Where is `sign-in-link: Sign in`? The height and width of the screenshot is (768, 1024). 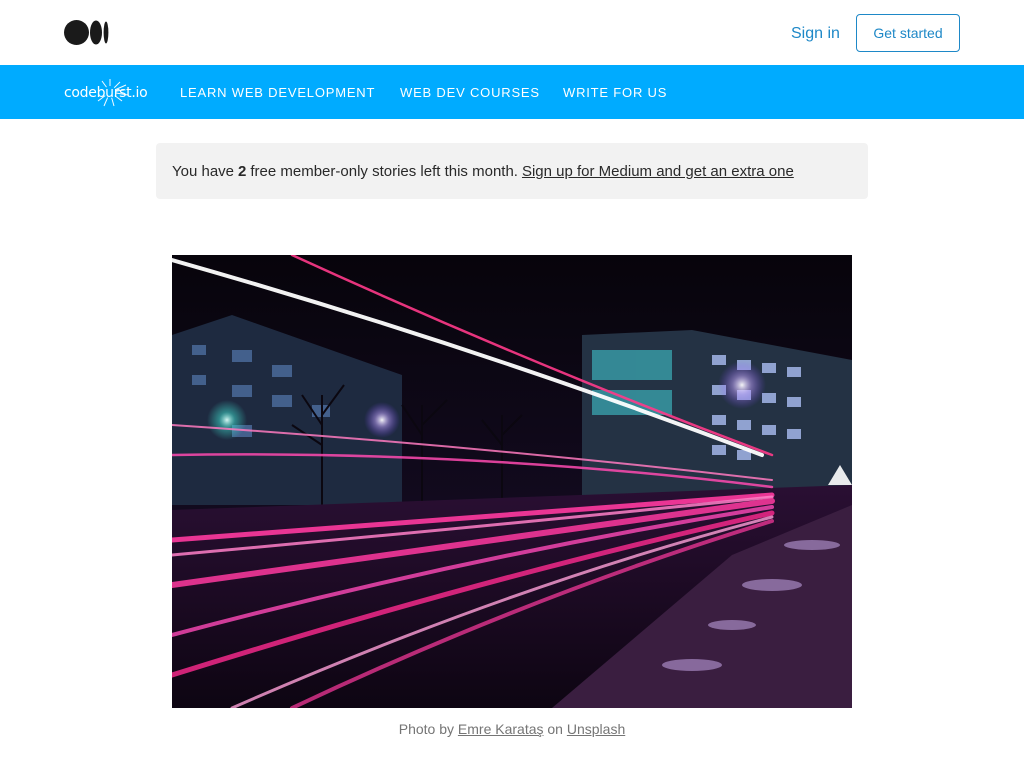
sign-in-link: Sign in is located at coordinates (815, 34).